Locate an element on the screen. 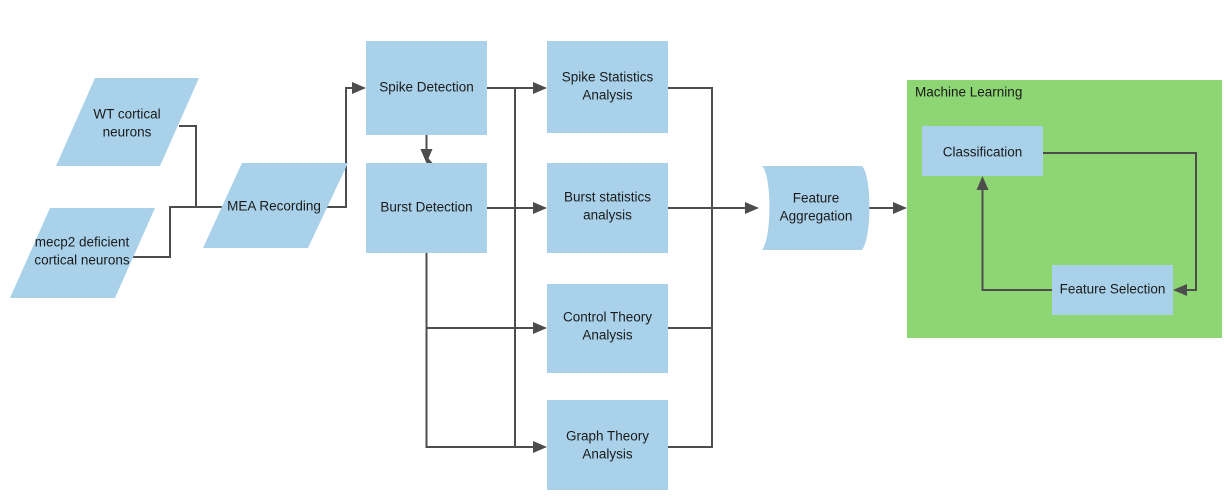 This screenshot has height=500, width=1229. arrowhead-spike-stats-input is located at coordinates (540, 88).